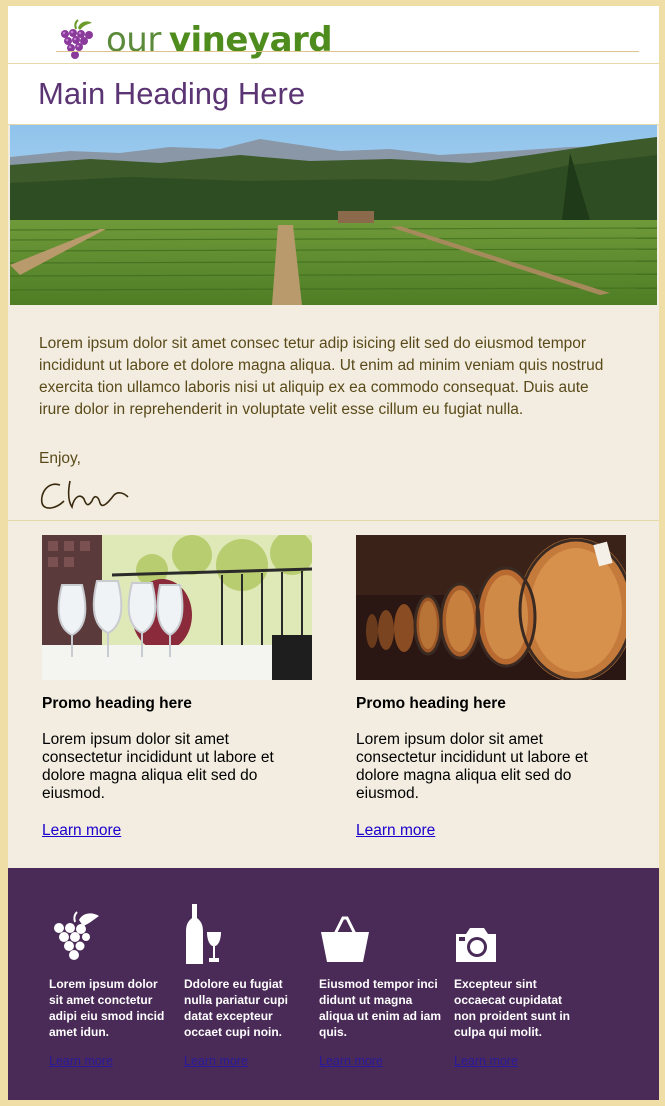 The image size is (665, 1106). I want to click on wine-barrels-photo, so click(491, 607).